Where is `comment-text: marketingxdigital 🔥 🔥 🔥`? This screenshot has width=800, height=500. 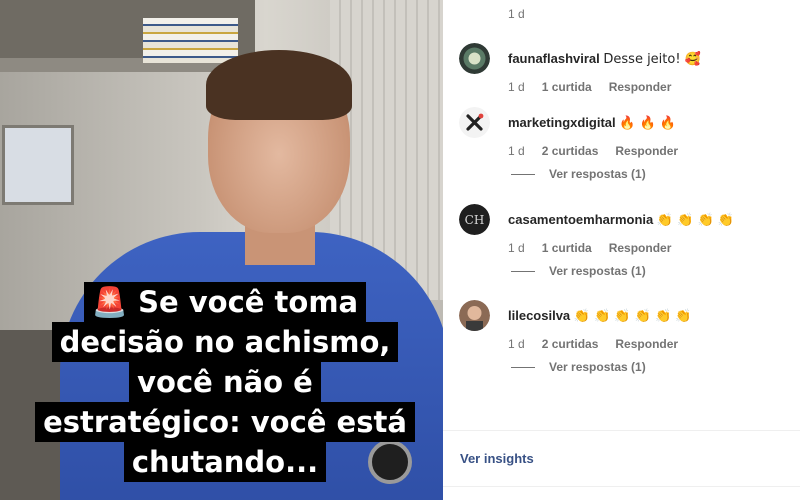 comment-text: marketingxdigital 🔥 🔥 🔥 is located at coordinates (592, 123).